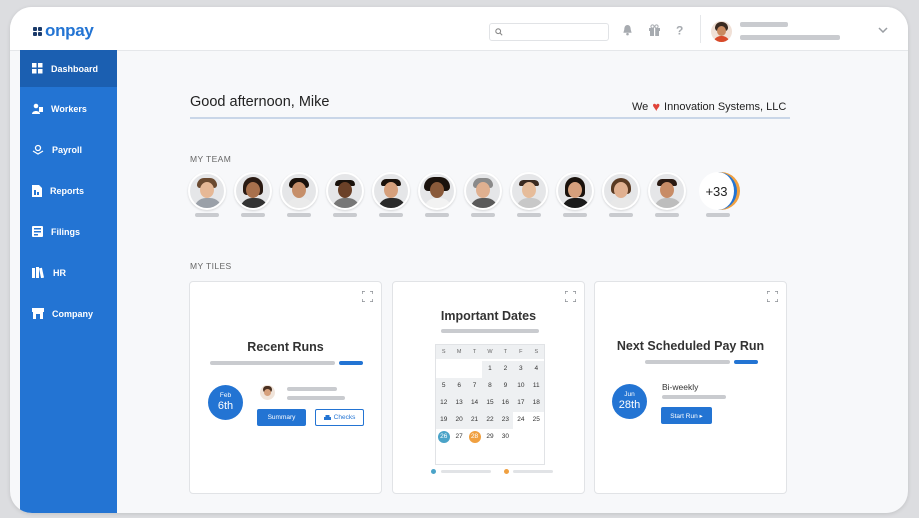 This screenshot has height=518, width=919. What do you see at coordinates (709, 106) in the screenshot?
I see `company-line: We ♥ Innovation Systems, LLC` at bounding box center [709, 106].